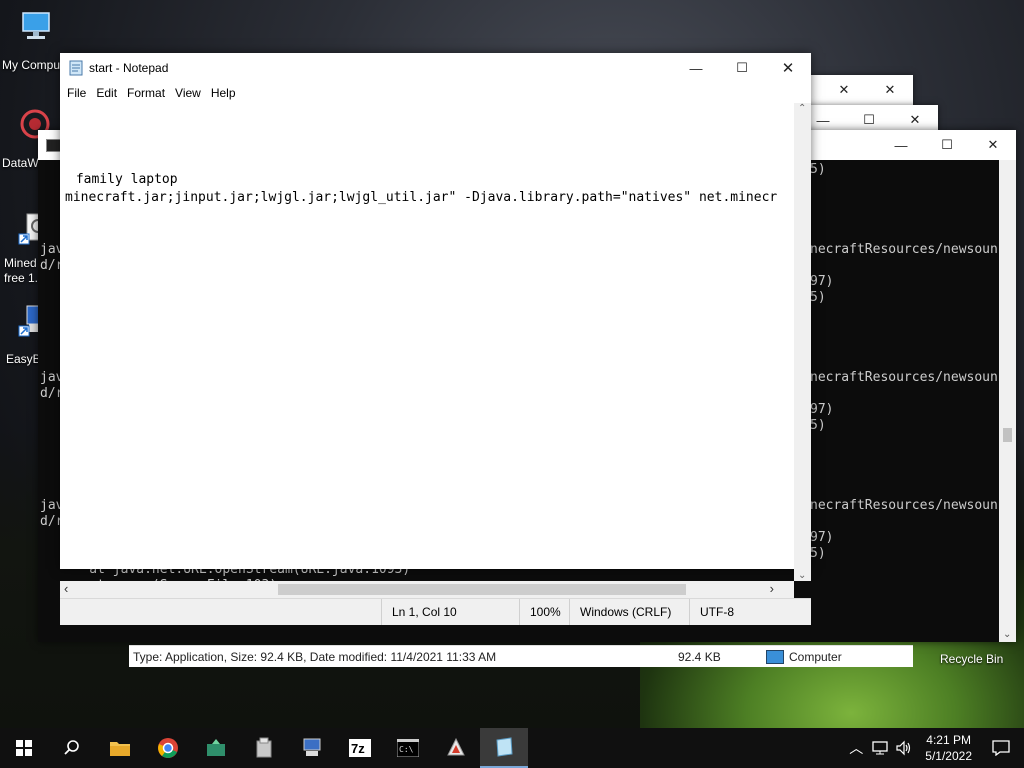 This screenshot has height=768, width=1024. What do you see at coordinates (123, 179) in the screenshot?
I see `text-line-1: family laptop` at bounding box center [123, 179].